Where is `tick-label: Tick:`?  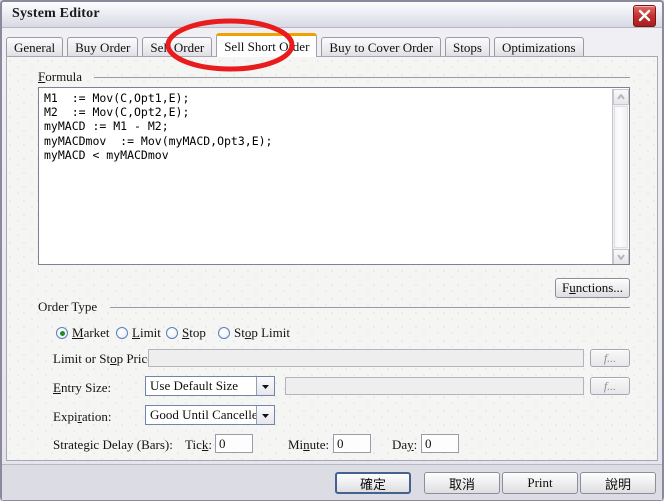 tick-label: Tick: is located at coordinates (198, 444).